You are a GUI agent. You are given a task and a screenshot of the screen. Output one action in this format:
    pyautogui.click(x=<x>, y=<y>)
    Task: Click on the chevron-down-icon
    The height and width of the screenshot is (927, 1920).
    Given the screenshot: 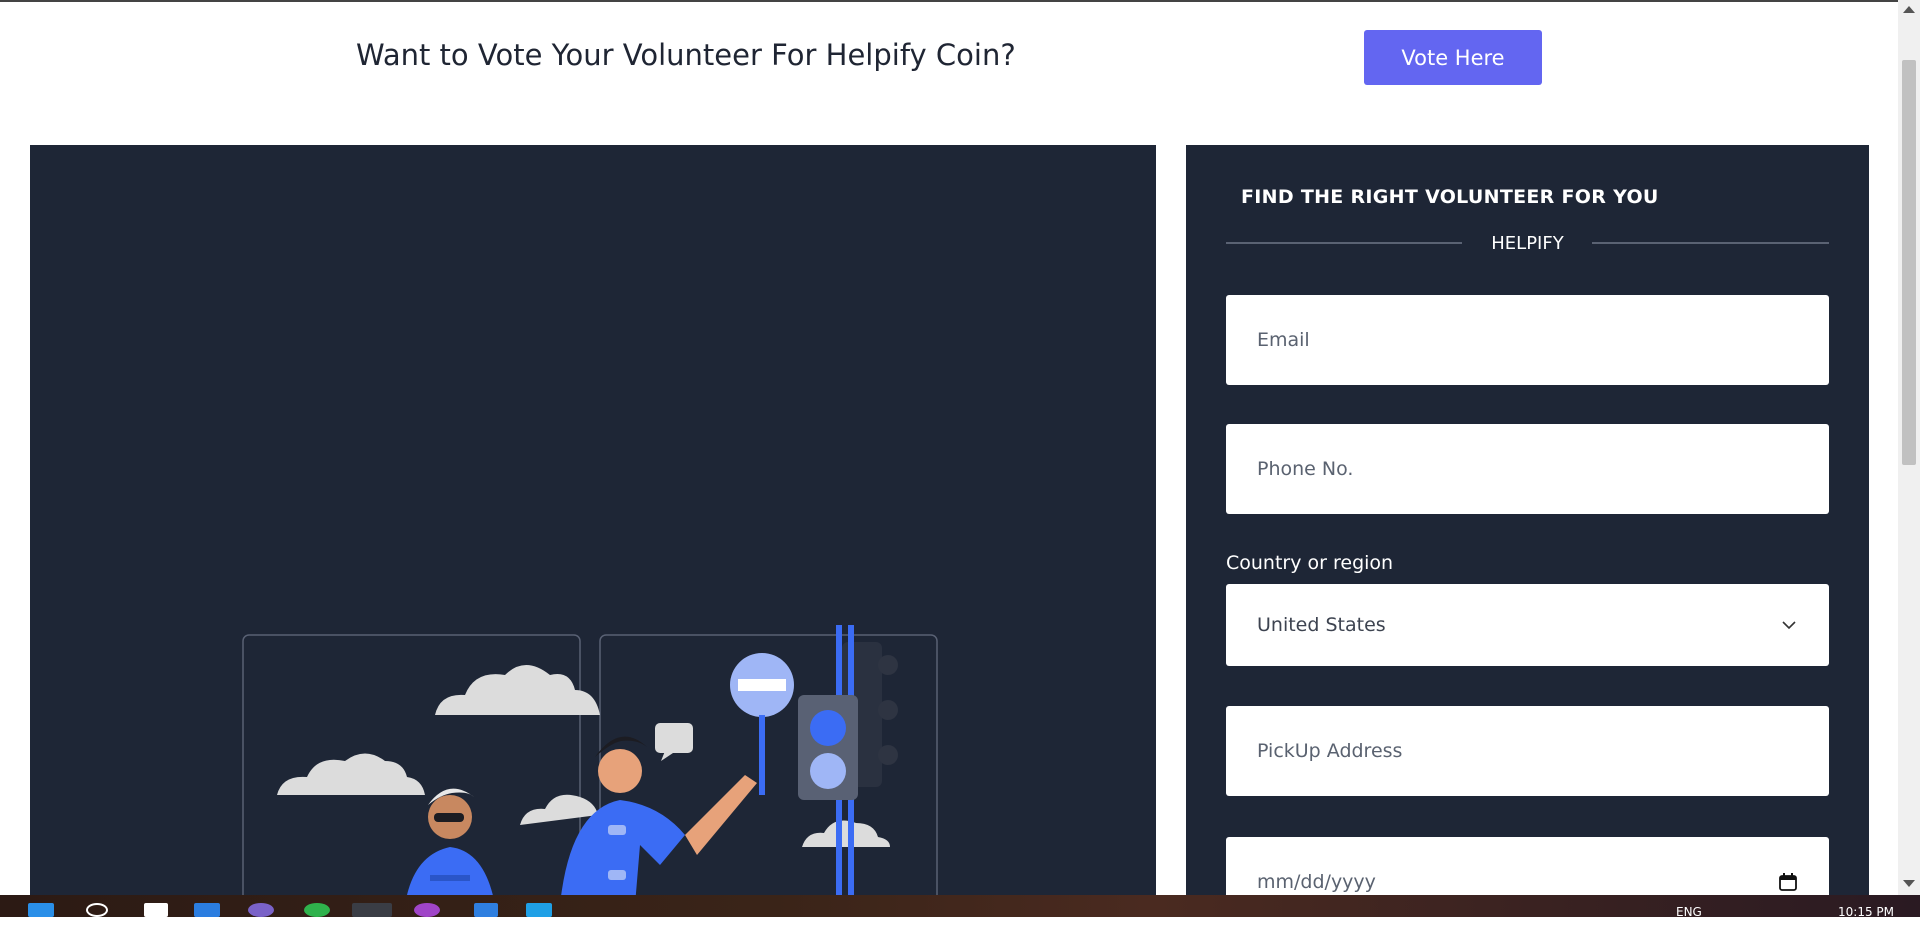 What is the action you would take?
    pyautogui.click(x=1789, y=625)
    